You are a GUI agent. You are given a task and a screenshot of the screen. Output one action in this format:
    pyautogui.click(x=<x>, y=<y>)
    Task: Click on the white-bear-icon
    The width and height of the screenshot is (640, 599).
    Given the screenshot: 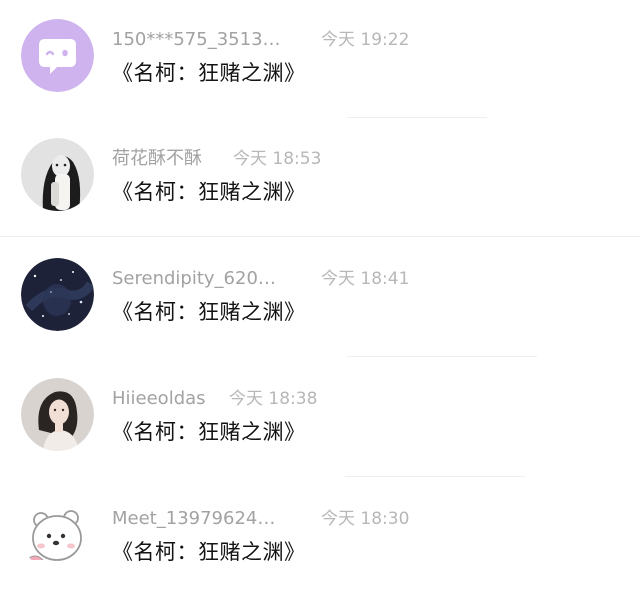 What is the action you would take?
    pyautogui.click(x=57, y=534)
    